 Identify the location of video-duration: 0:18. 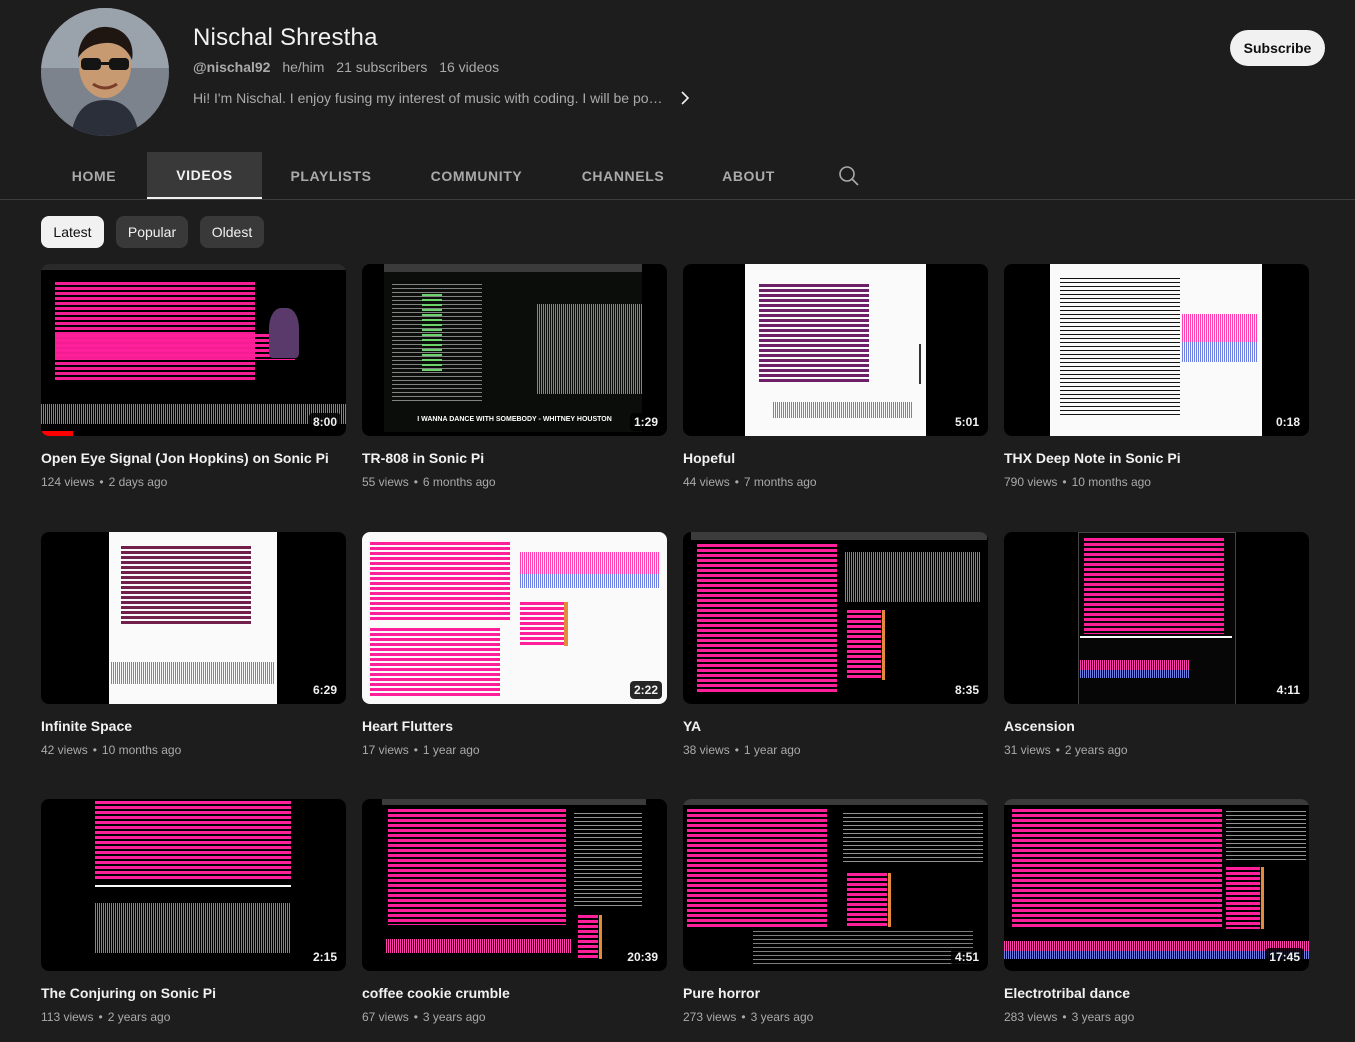
(1287, 422).